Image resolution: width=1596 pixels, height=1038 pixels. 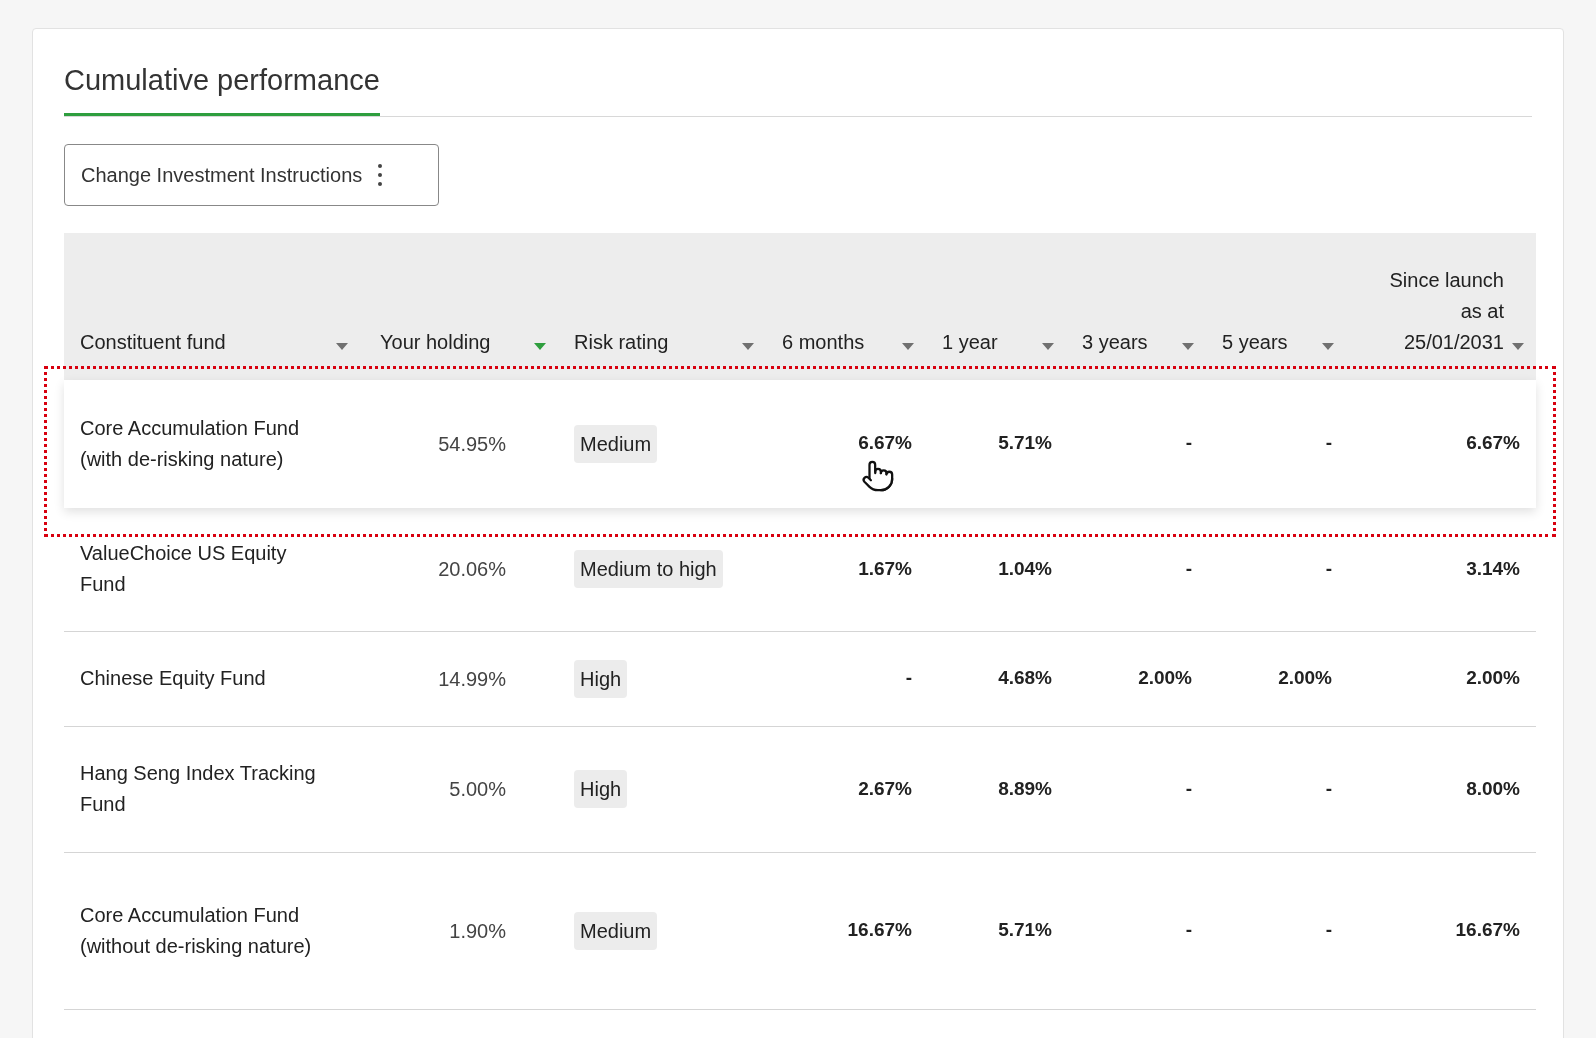 I want to click on table-cell-text: 54.95%, so click(x=472, y=444).